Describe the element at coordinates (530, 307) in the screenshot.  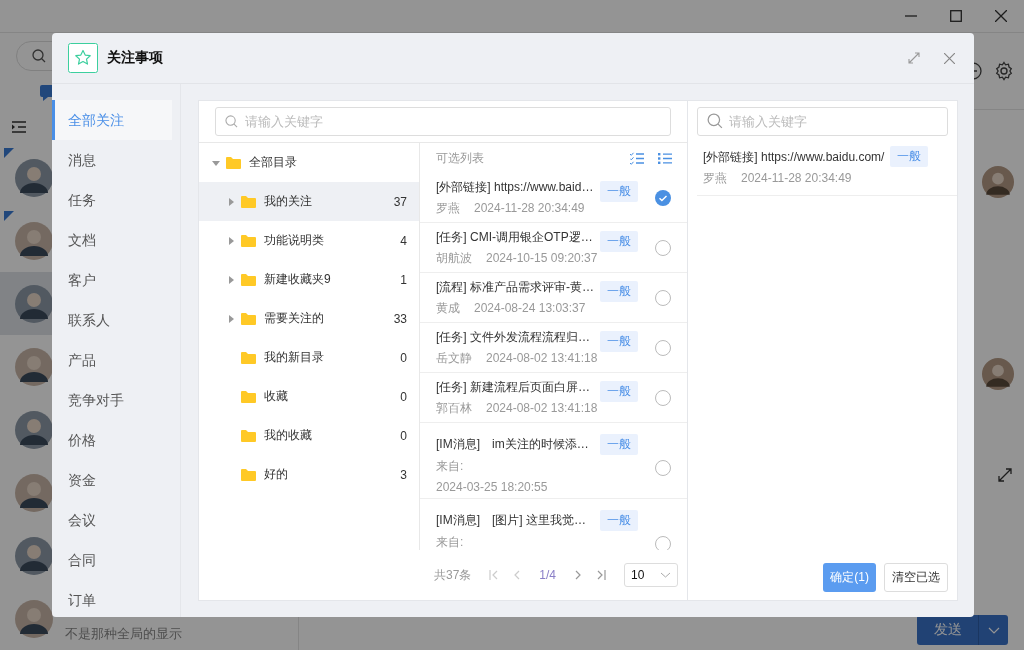
I see `item-time: 2024-08-24 13:03:37` at that location.